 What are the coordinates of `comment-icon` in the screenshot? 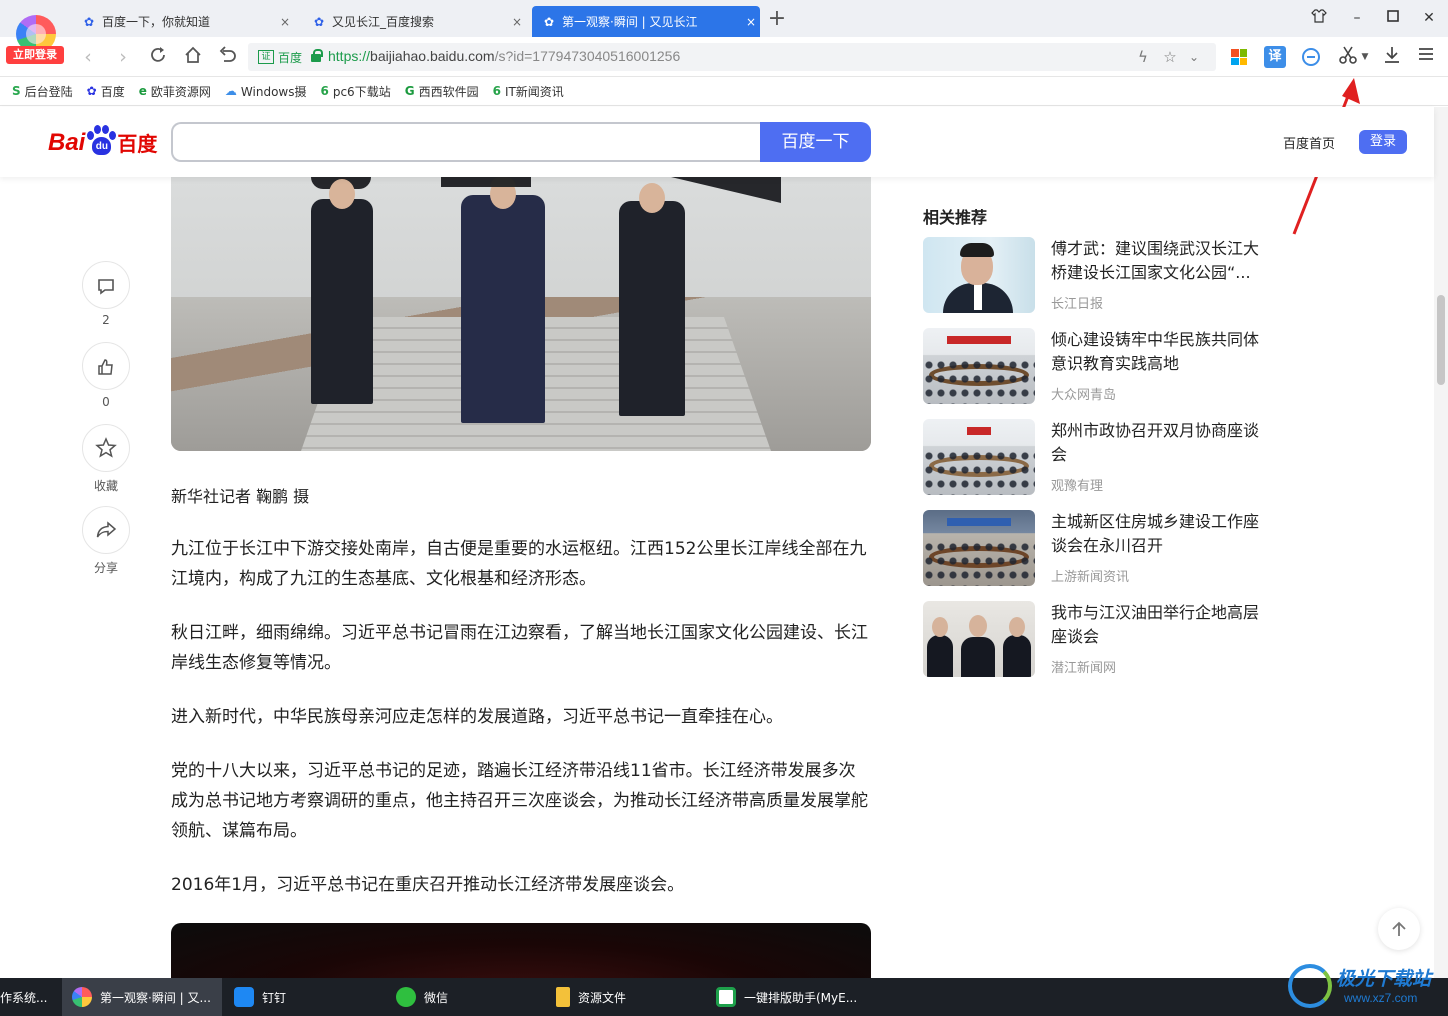 It's located at (106, 287).